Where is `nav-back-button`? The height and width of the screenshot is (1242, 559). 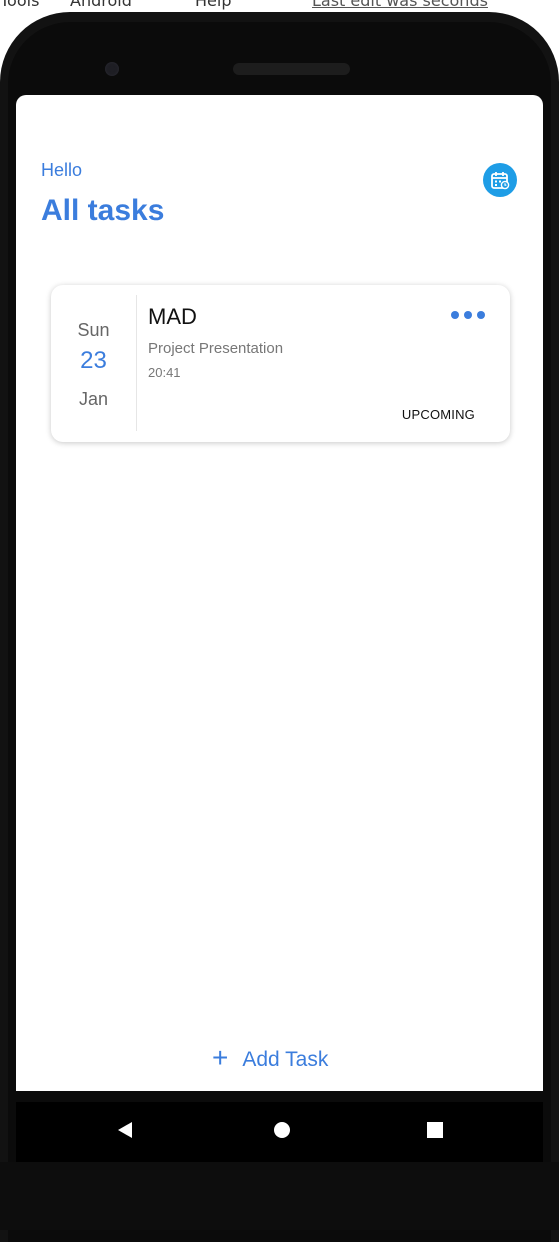
nav-back-button is located at coordinates (125, 1132).